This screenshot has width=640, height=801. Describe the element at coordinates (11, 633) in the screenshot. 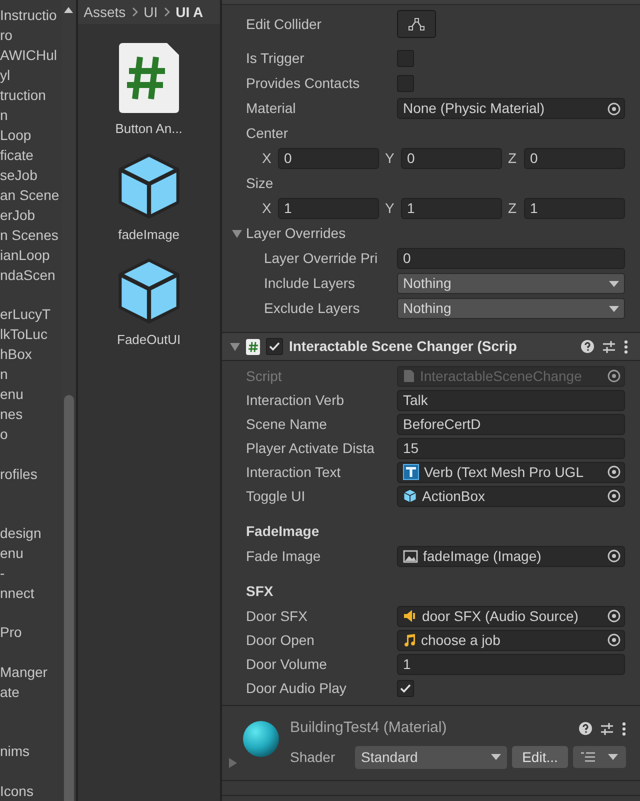

I see `folder-name: Pro` at that location.